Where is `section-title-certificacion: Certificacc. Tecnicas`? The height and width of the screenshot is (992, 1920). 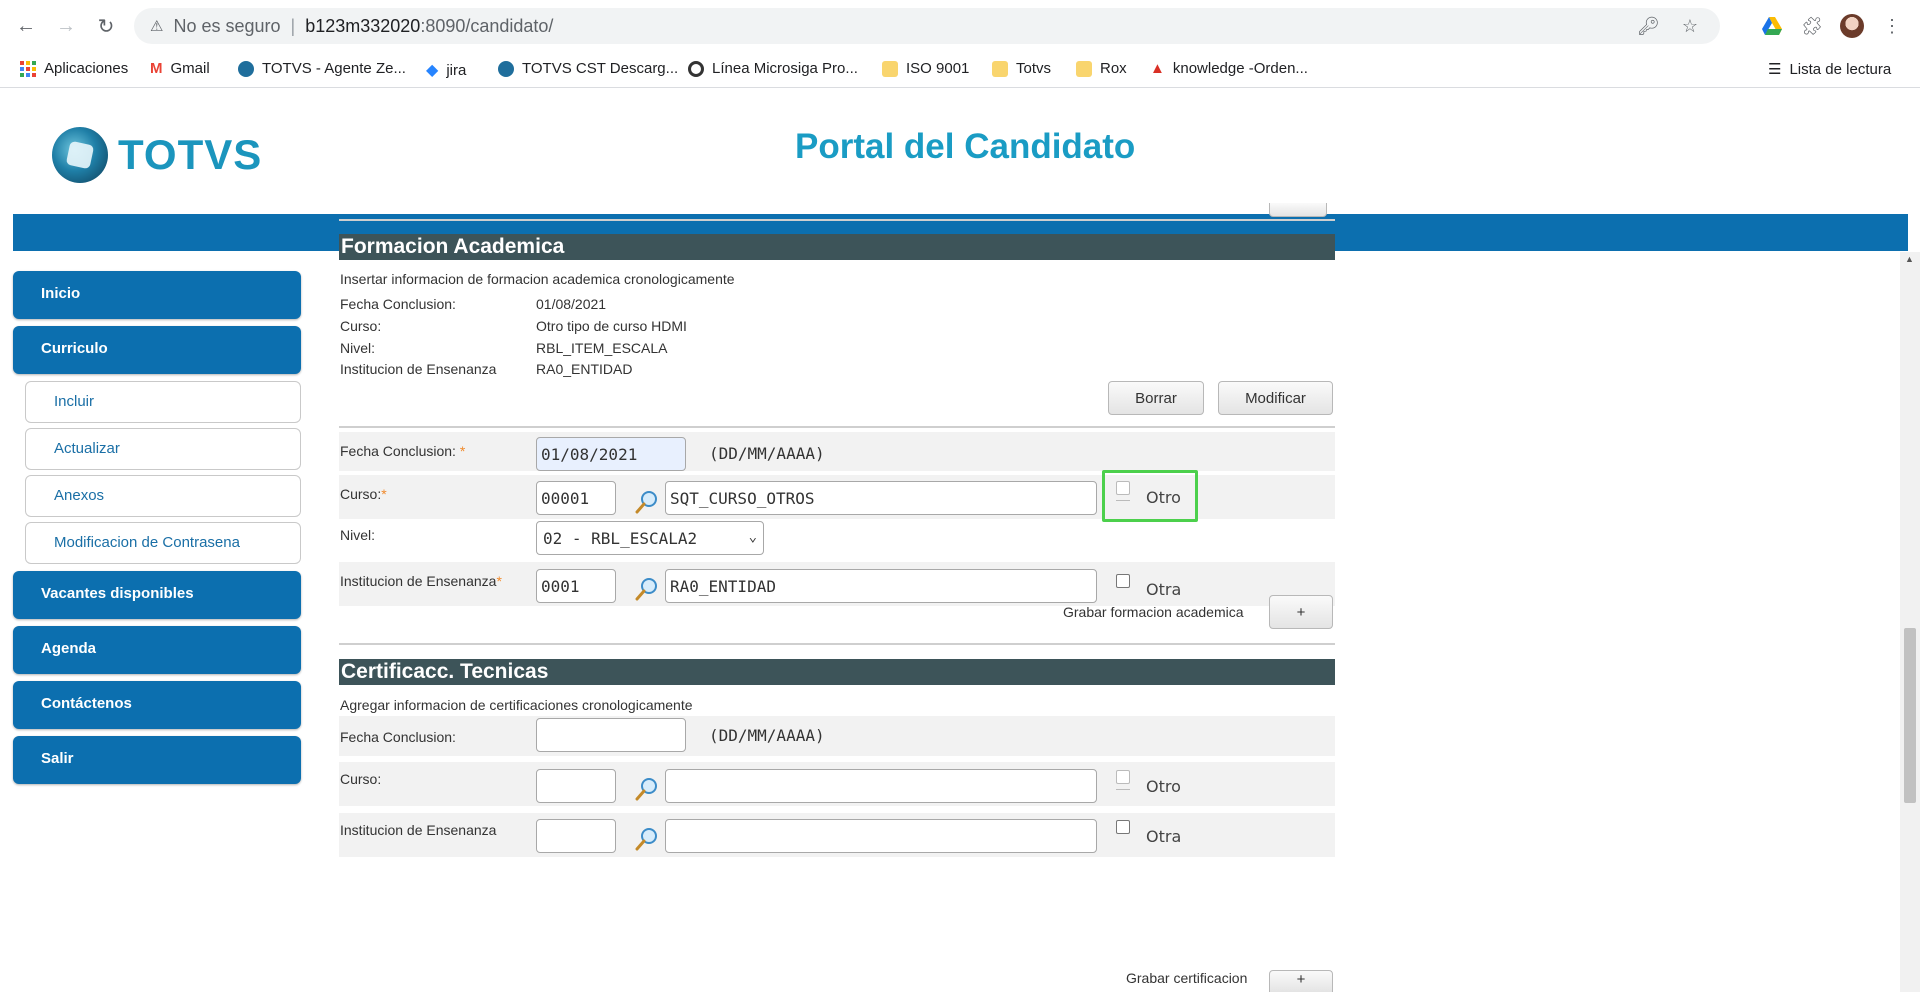 section-title-certificacion: Certificacc. Tecnicas is located at coordinates (837, 672).